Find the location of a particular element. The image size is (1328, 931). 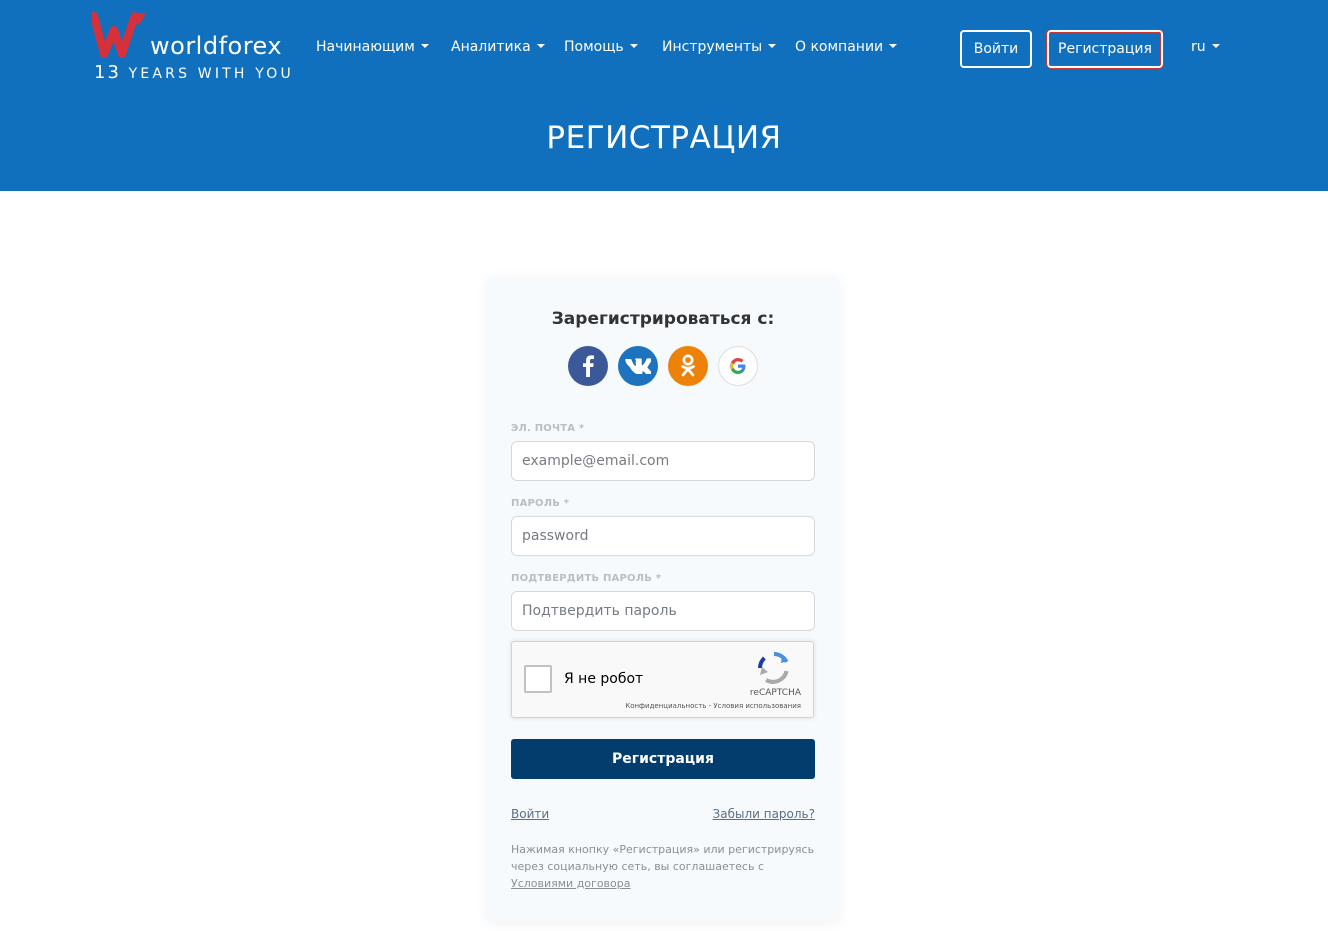

nav-analytics: Аналитика is located at coordinates (498, 47).